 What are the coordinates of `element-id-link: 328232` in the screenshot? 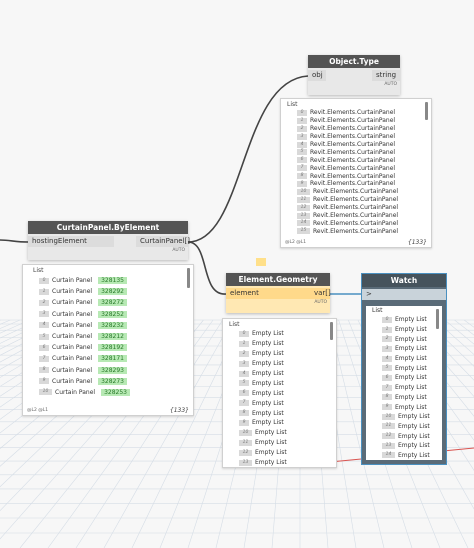 It's located at (112, 325).